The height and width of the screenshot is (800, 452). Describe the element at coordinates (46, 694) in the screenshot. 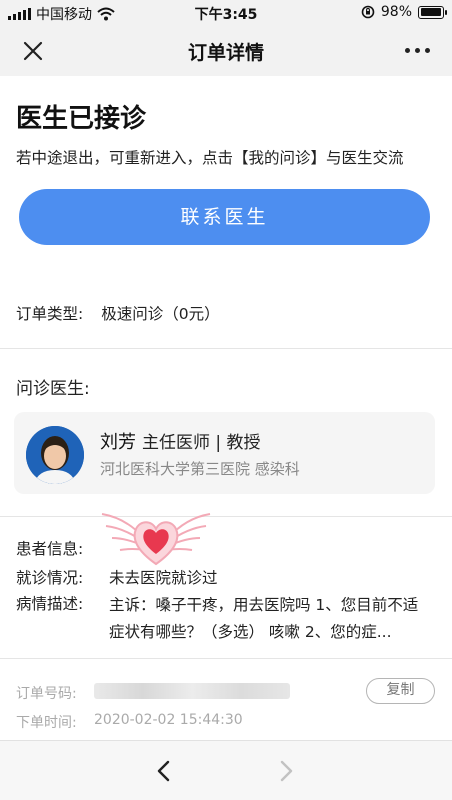

I see `order-number-label: 订单号码:` at that location.